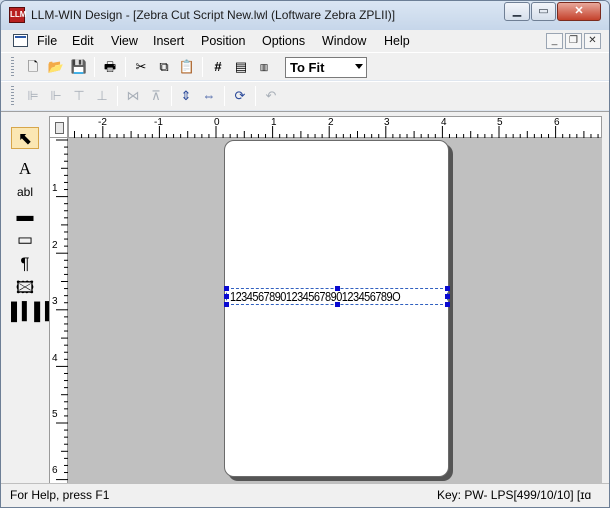 The width and height of the screenshot is (610, 508). I want to click on barcode-field: 12345678901234567890123456789O, so click(337, 296).